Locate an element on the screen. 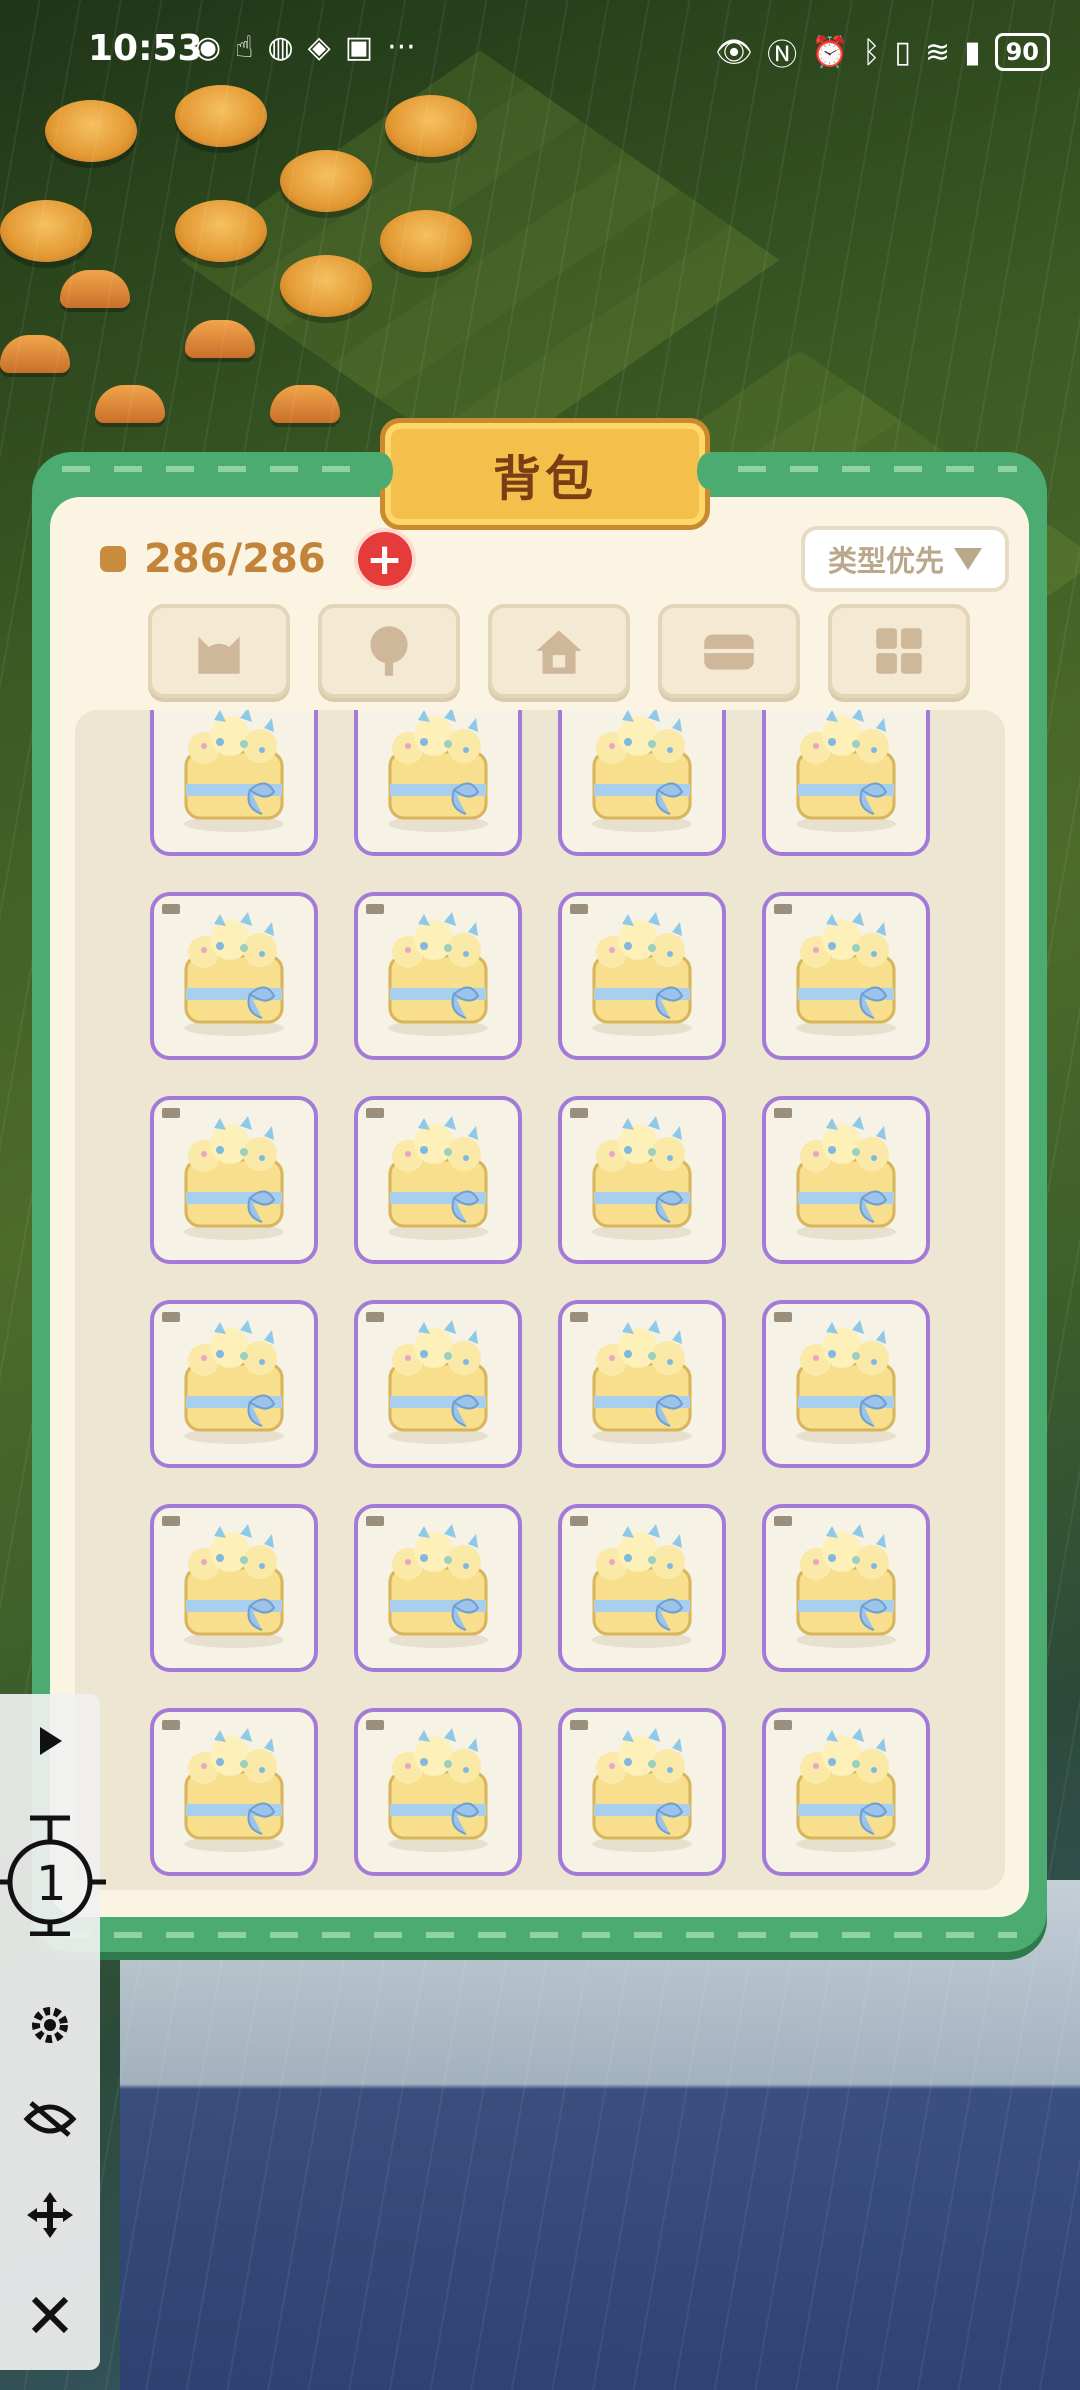 This screenshot has height=2390, width=1080. nfc-icon: Ⓝ is located at coordinates (782, 55).